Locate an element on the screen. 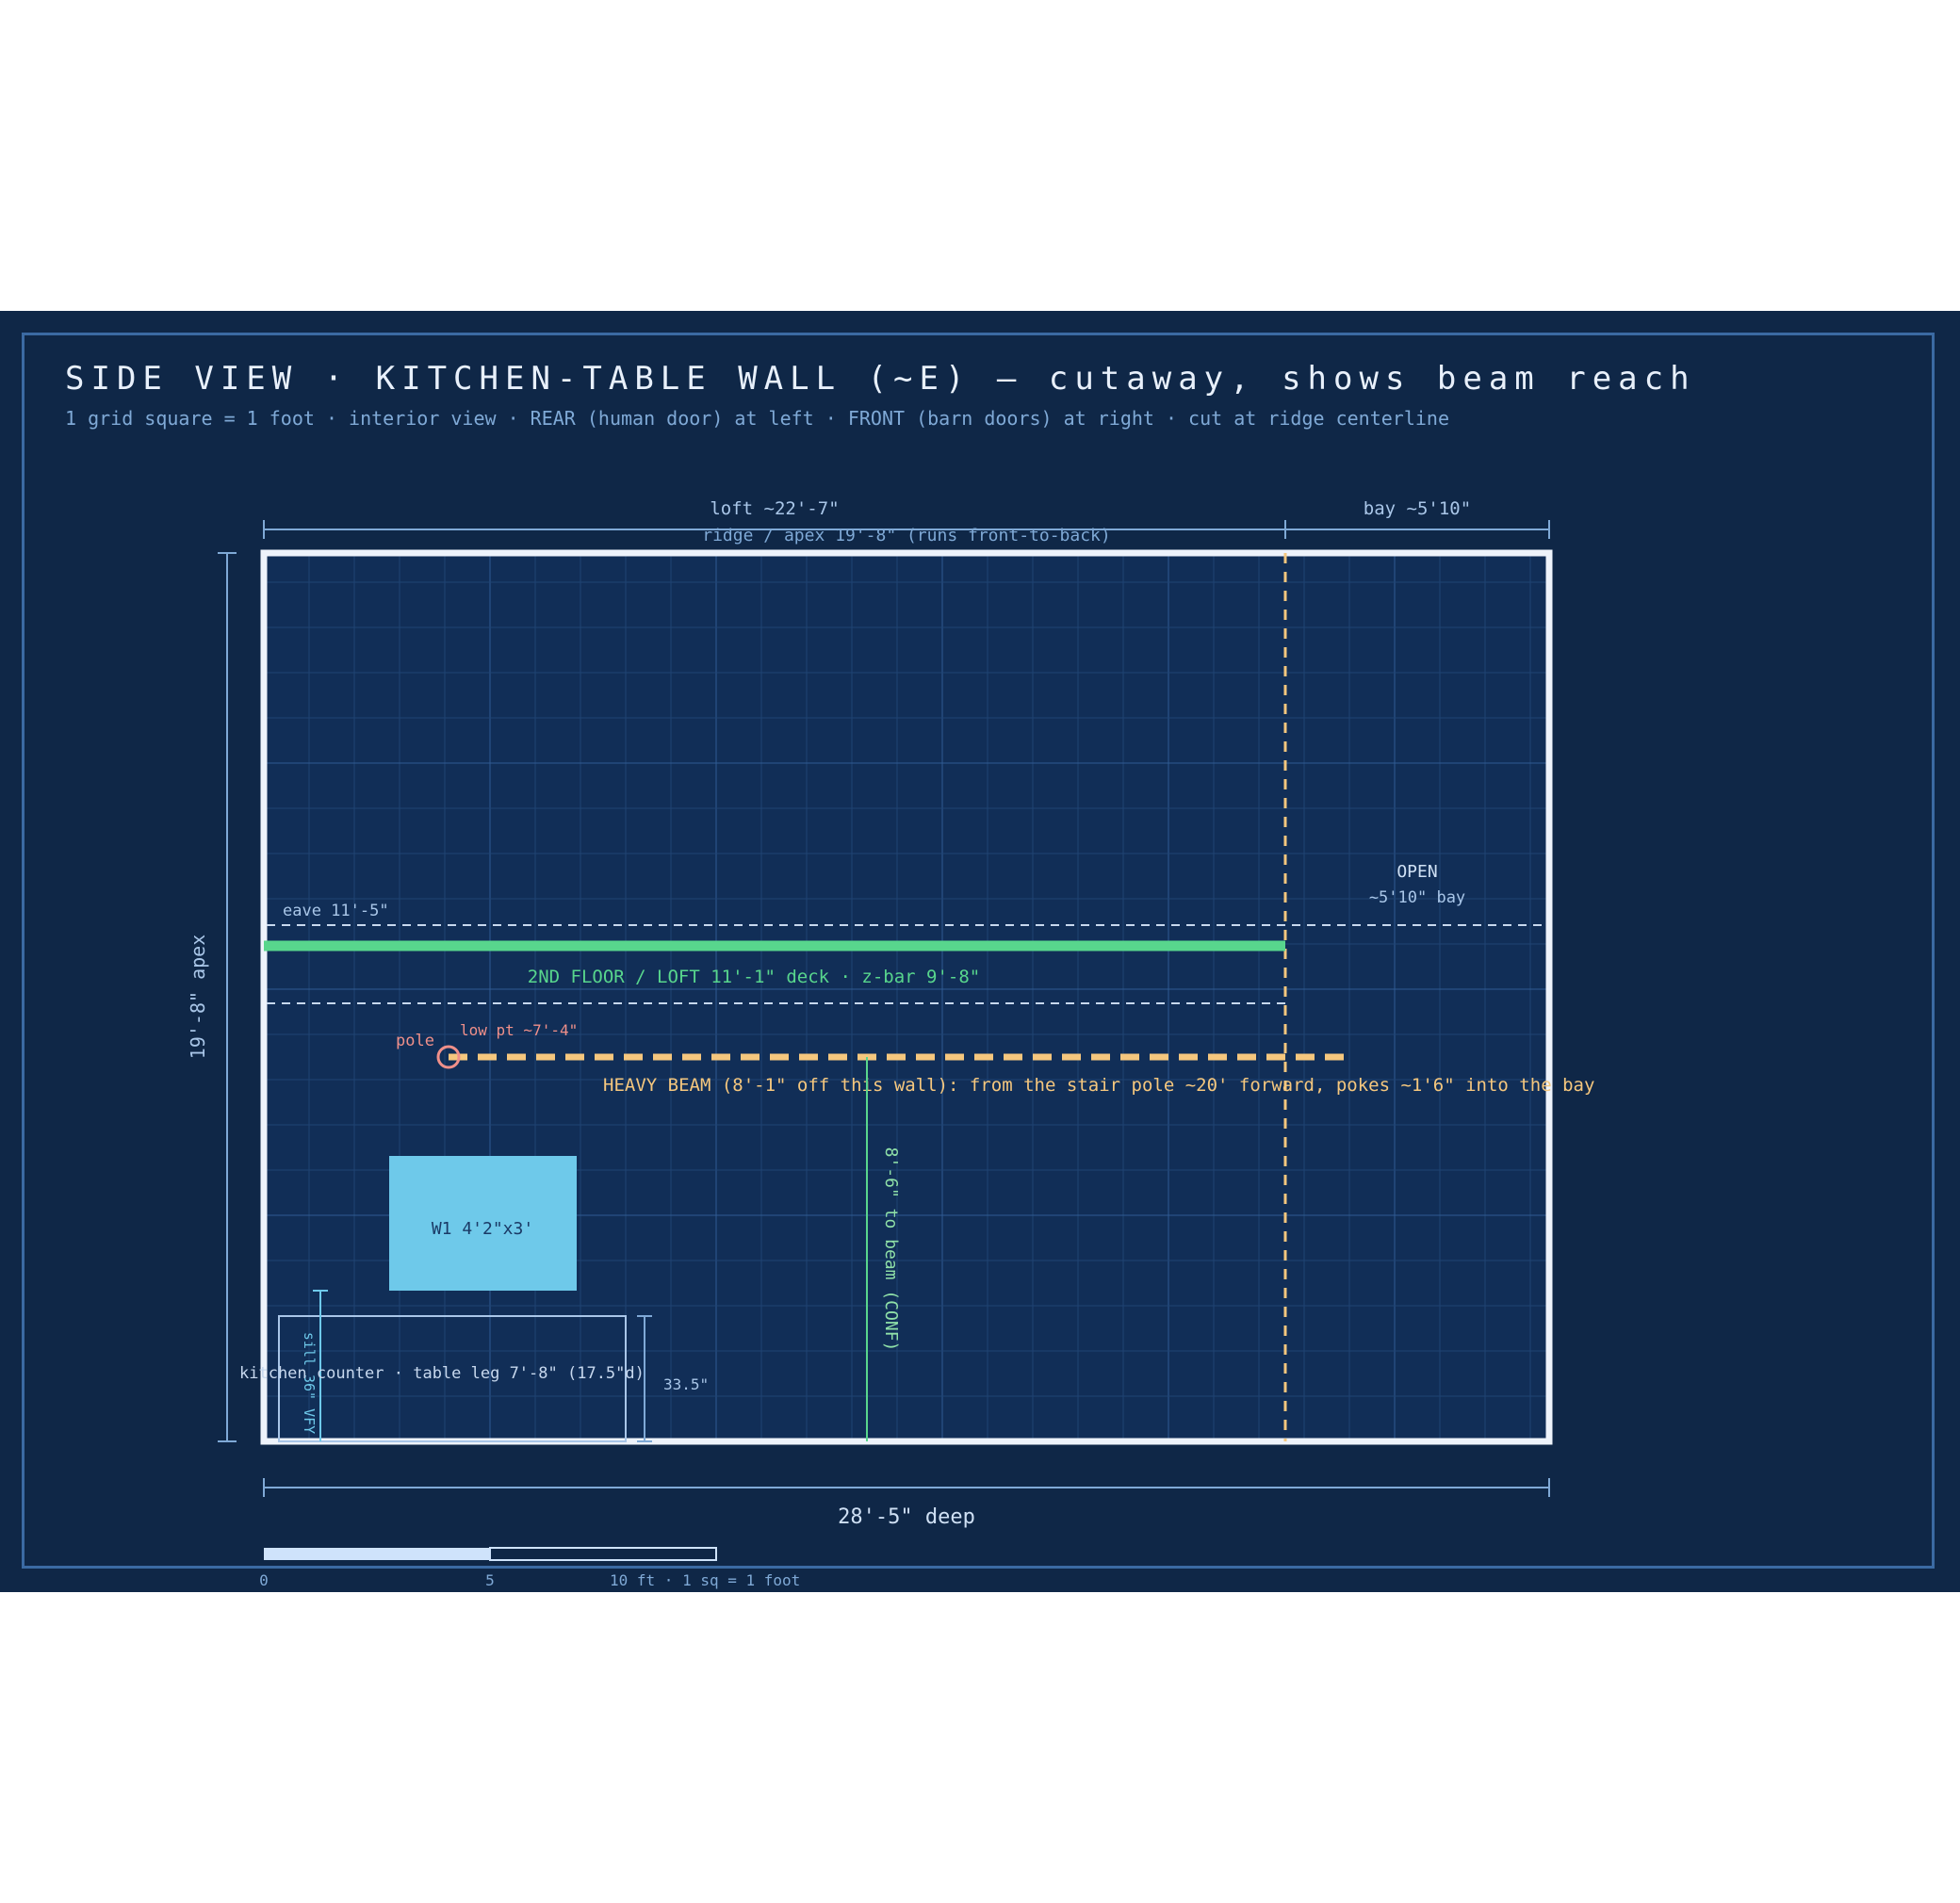 This screenshot has height=1903, width=1960. scale-bar-empty is located at coordinates (603, 1554).